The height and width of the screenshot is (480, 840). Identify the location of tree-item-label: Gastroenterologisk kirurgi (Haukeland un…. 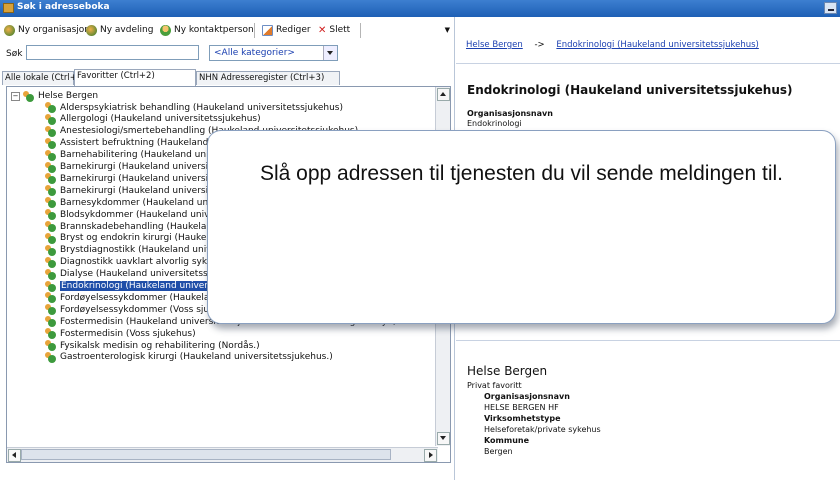
(196, 357).